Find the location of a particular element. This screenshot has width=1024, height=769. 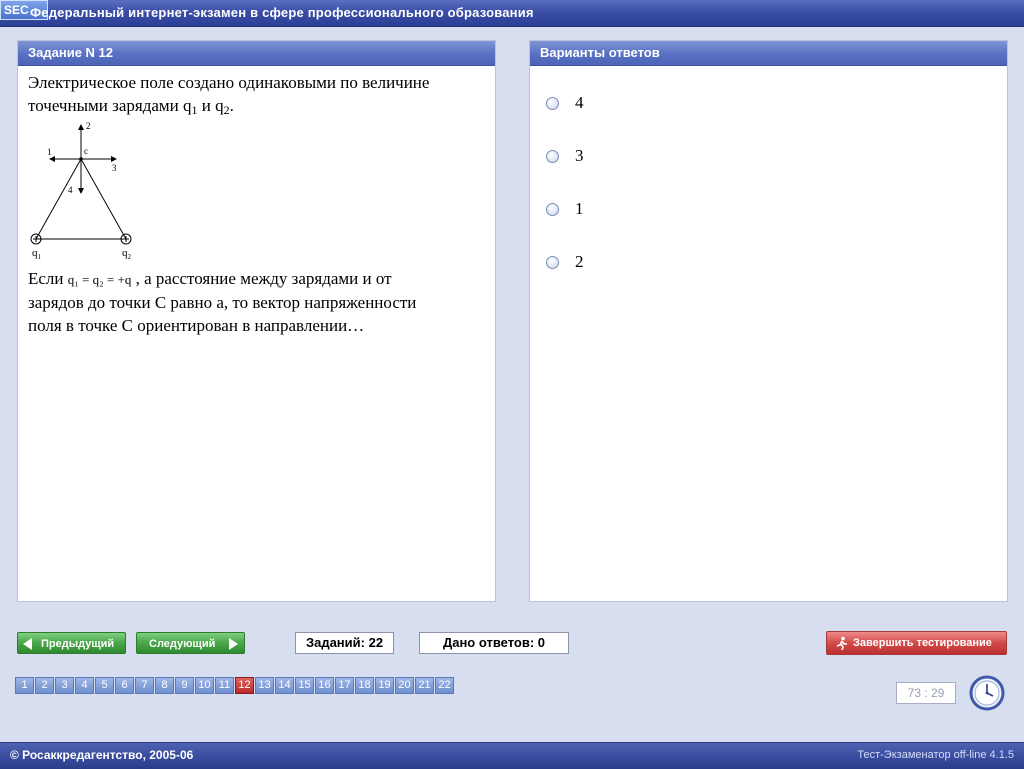

formula: q₁ = q₂ = +q is located at coordinates (99, 279).